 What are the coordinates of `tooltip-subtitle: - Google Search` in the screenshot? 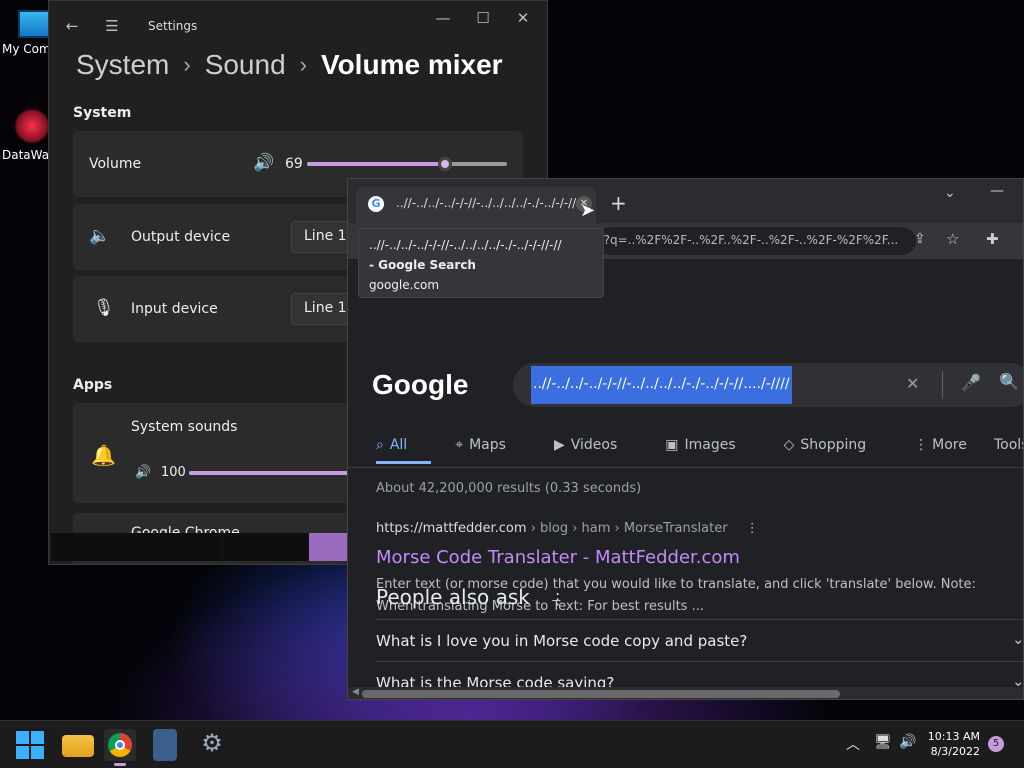 It's located at (422, 265).